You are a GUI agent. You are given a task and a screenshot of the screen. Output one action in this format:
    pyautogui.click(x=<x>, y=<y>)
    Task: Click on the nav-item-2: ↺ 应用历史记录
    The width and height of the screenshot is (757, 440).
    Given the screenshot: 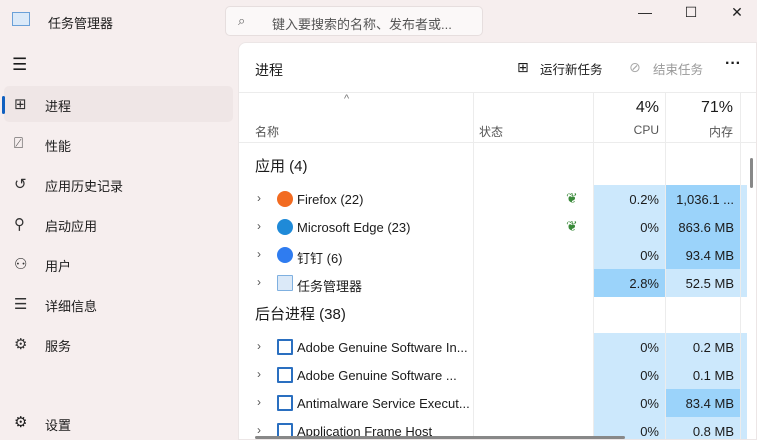 What is the action you would take?
    pyautogui.click(x=118, y=184)
    